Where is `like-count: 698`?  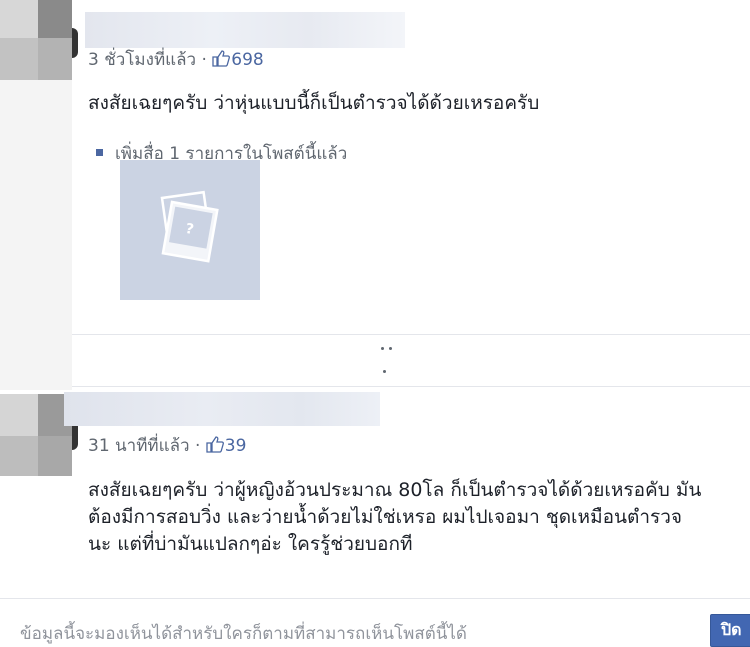 like-count: 698 is located at coordinates (238, 60).